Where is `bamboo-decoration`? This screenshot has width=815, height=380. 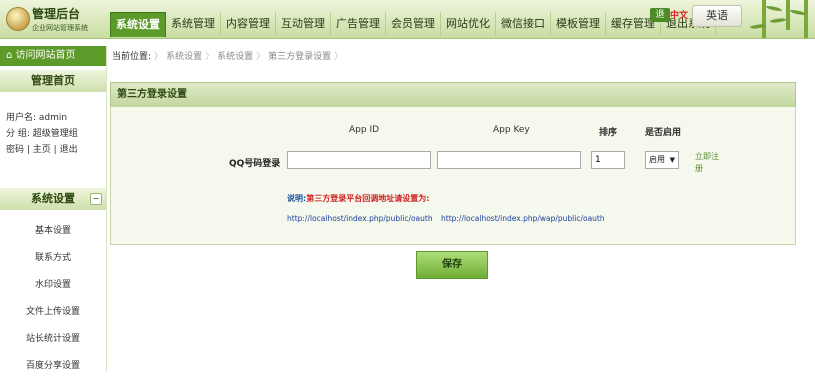
bamboo-decoration is located at coordinates (781, 19).